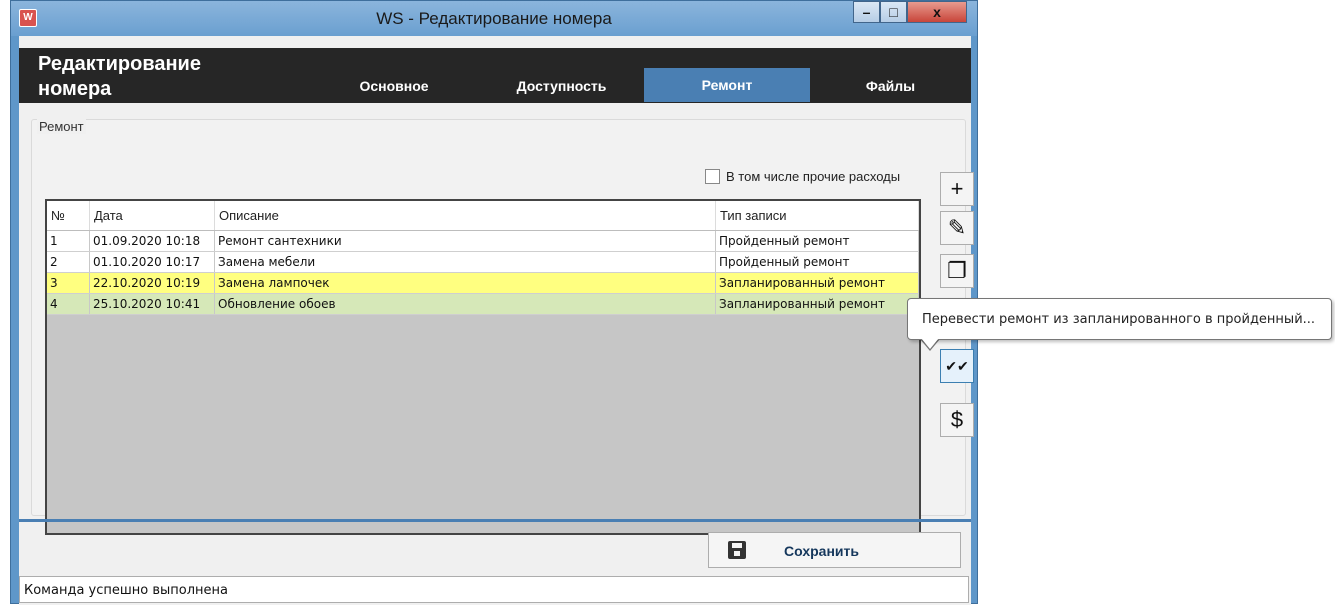  I want to click on copy-icon: ❐, so click(957, 270).